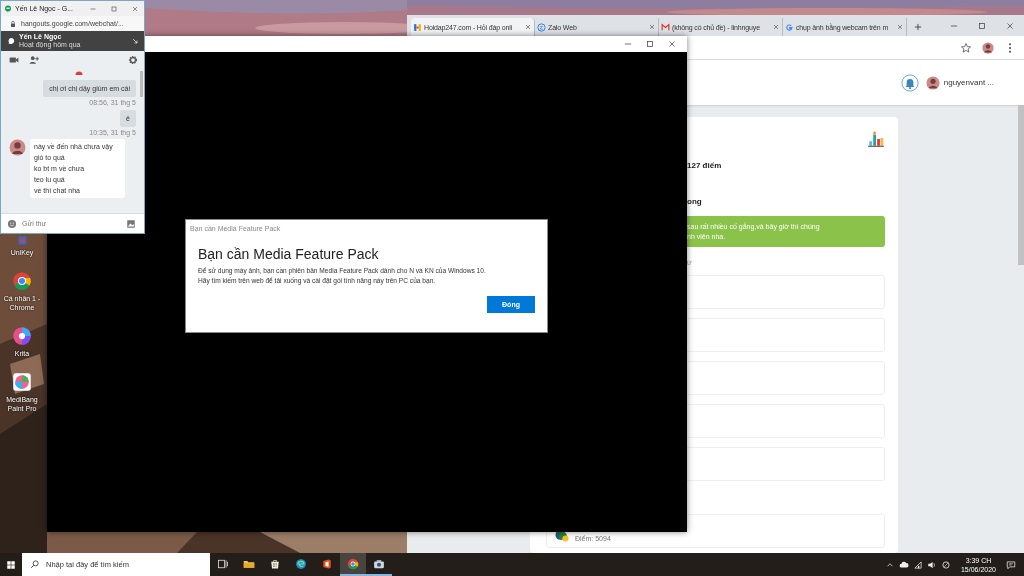 This screenshot has width=1024, height=576. I want to click on star-icon, so click(966, 47).